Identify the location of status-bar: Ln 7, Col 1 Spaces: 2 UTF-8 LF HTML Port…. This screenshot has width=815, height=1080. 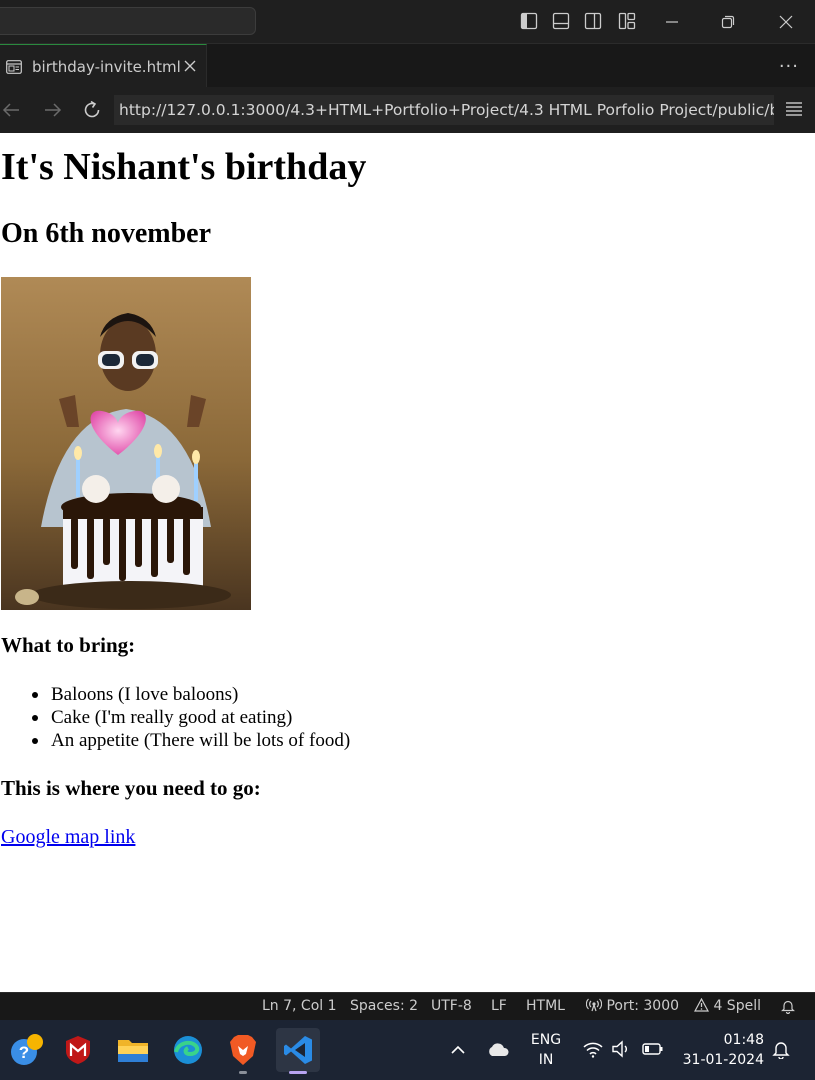
(407, 1006).